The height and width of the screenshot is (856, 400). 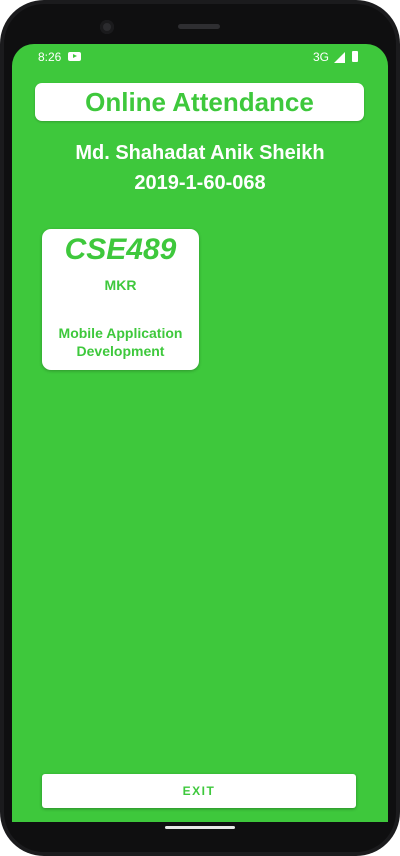 I want to click on student-name: Md. Shahadat Anik Sheikh, so click(x=200, y=153).